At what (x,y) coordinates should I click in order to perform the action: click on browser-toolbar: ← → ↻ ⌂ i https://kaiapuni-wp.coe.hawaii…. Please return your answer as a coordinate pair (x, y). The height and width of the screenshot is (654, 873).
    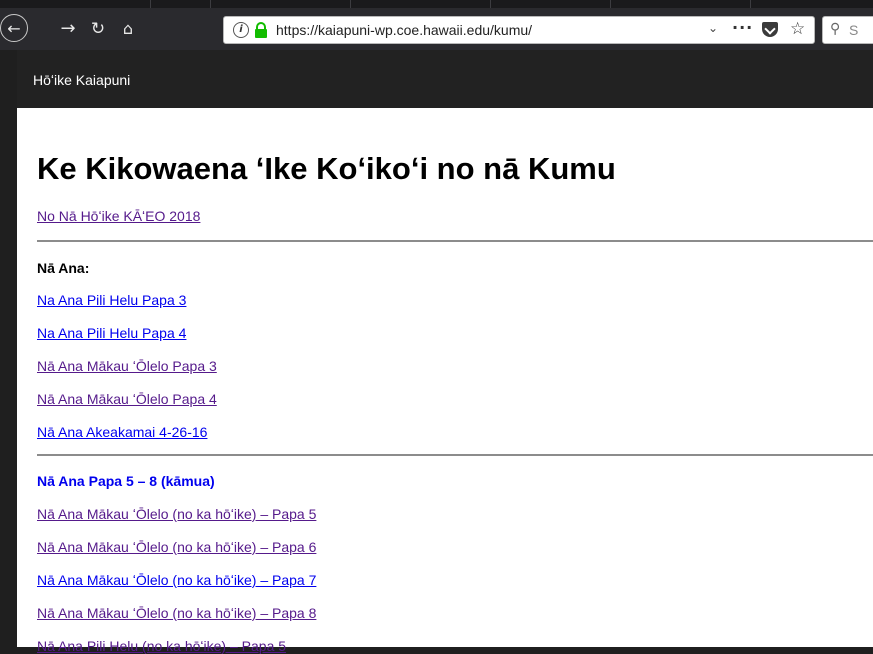
    Looking at the image, I should click on (436, 25).